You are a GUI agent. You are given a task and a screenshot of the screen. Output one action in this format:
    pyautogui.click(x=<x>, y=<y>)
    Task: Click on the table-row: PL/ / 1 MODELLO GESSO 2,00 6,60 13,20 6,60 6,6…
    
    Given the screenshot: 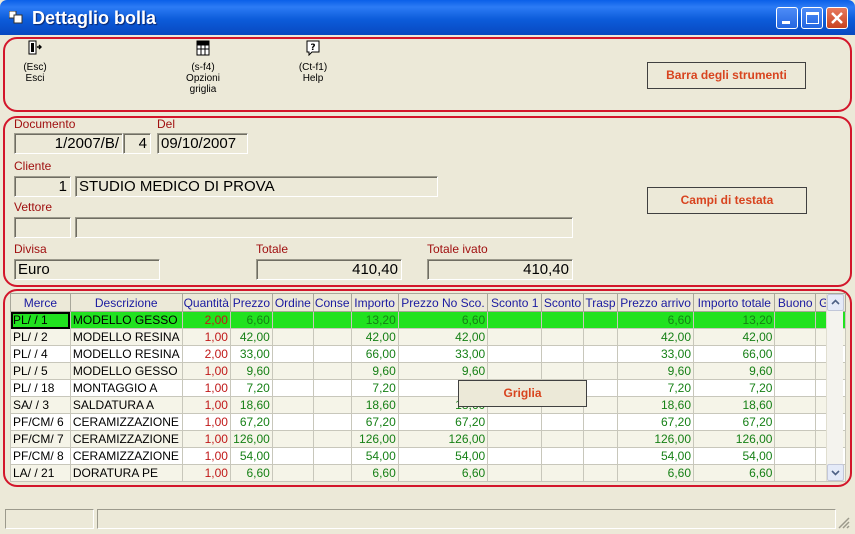 What is the action you would take?
    pyautogui.click(x=428, y=320)
    